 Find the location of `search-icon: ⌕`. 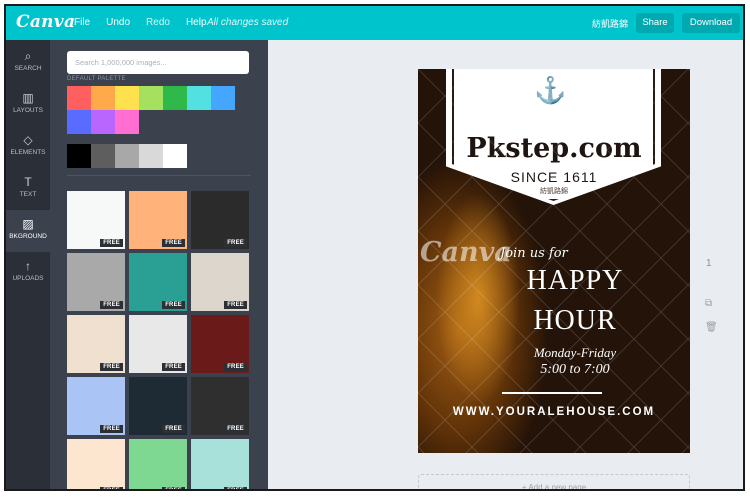

search-icon: ⌕ is located at coordinates (28, 56).